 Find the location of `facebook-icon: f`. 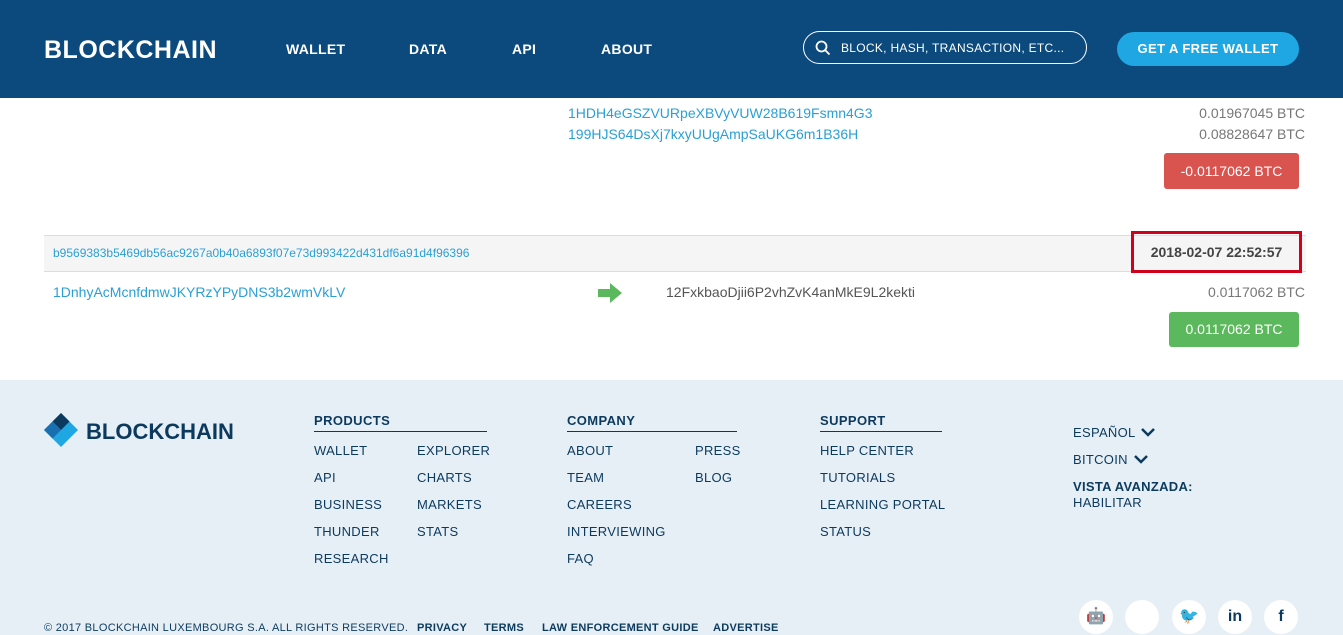

facebook-icon: f is located at coordinates (1281, 617).